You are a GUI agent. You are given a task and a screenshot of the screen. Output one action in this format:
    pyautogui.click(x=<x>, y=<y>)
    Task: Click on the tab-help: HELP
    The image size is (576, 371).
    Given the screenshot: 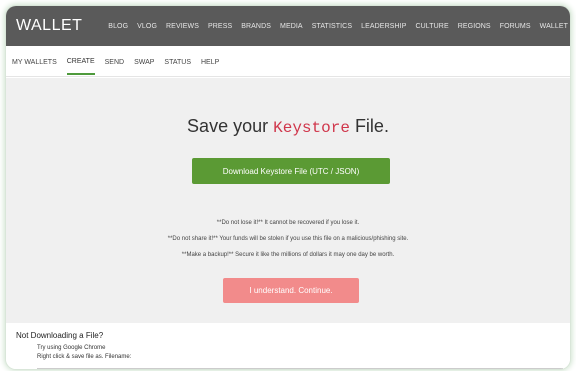 What is the action you would take?
    pyautogui.click(x=210, y=61)
    